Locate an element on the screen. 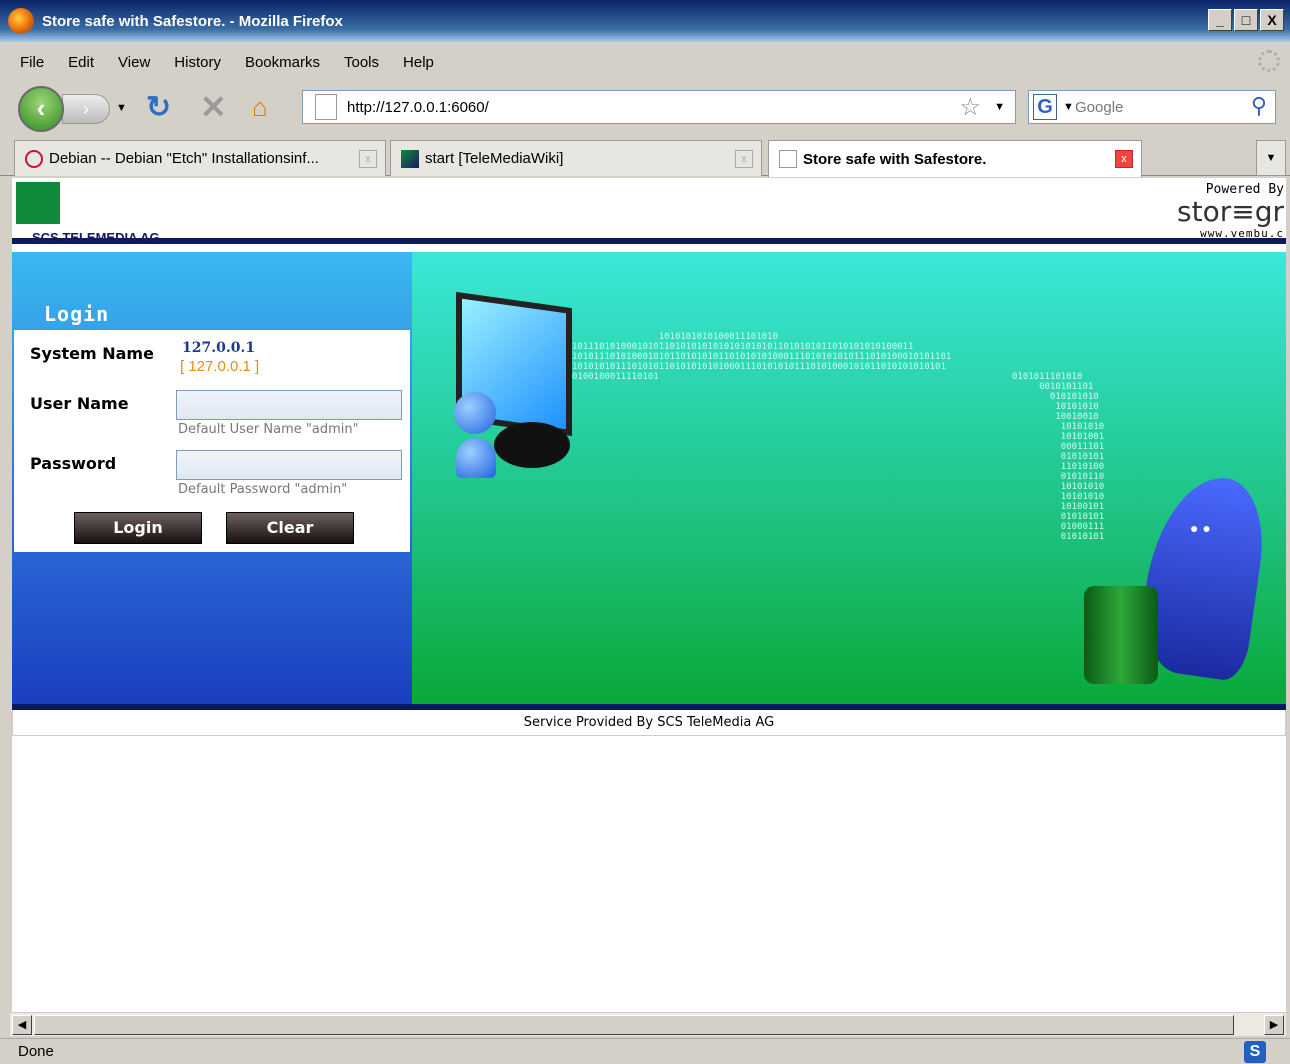  password-hint: Default Password "admin" is located at coordinates (263, 489).